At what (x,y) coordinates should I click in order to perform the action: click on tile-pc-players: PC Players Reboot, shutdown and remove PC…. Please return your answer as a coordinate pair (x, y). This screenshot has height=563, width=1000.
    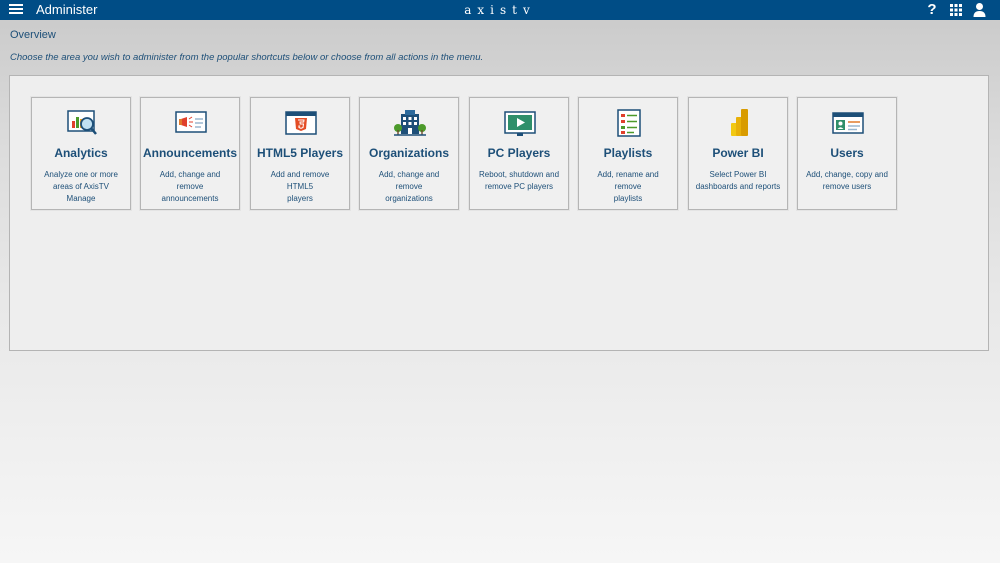
    Looking at the image, I should click on (519, 153).